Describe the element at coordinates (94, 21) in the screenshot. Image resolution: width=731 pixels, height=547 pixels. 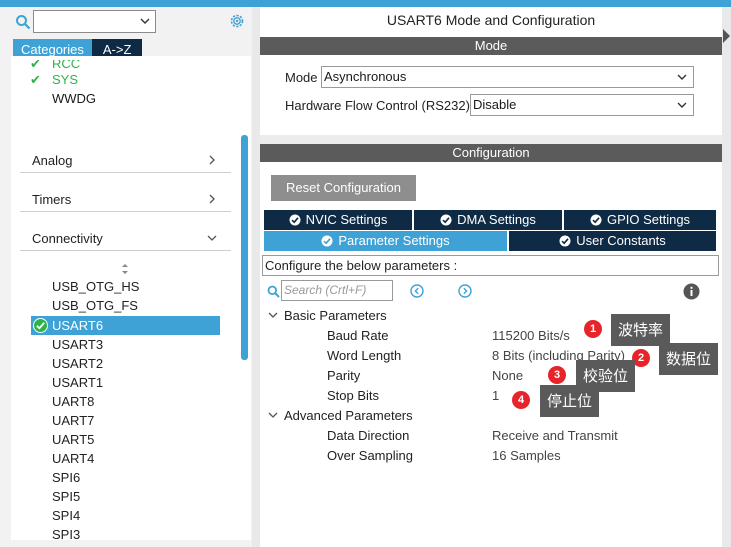
I see `category-search-combo` at that location.